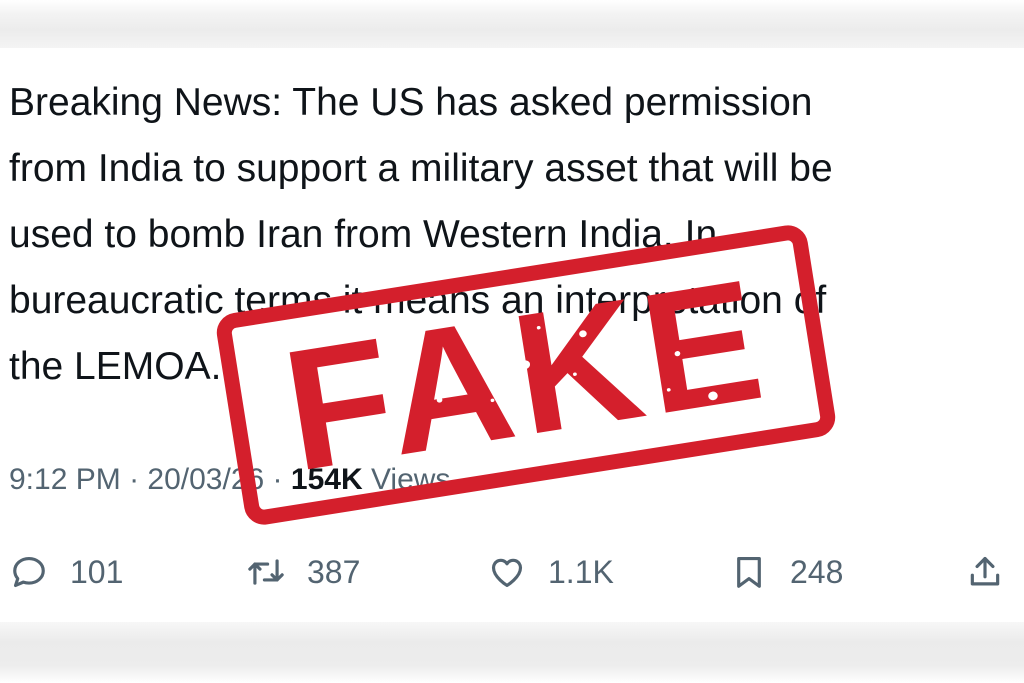 The image size is (1024, 683). I want to click on reply-count: 101, so click(97, 571).